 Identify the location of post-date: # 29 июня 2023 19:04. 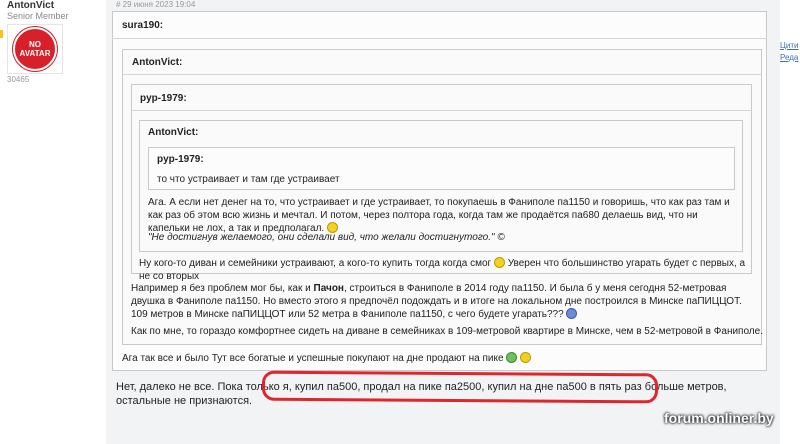
(155, 4).